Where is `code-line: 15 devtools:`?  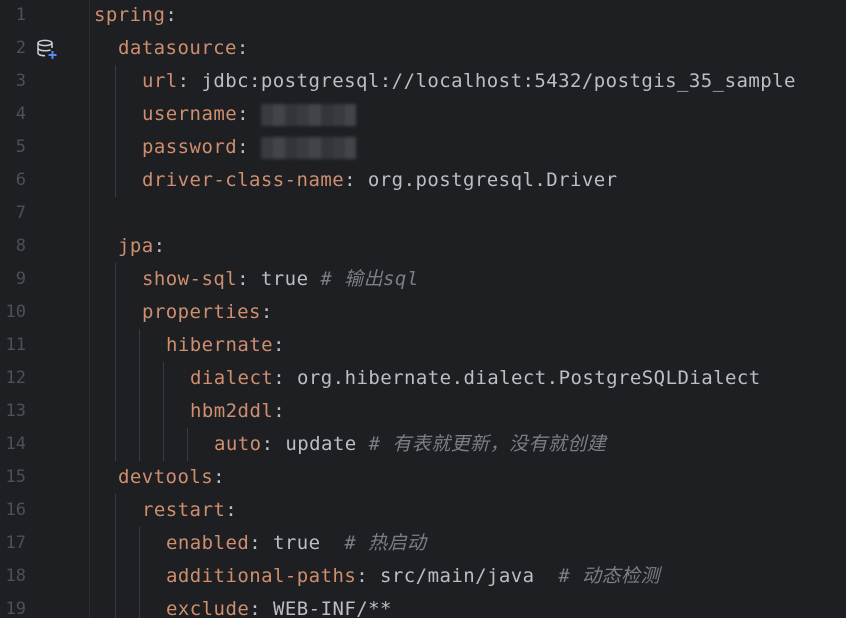
code-line: 15 devtools: is located at coordinates (423, 477).